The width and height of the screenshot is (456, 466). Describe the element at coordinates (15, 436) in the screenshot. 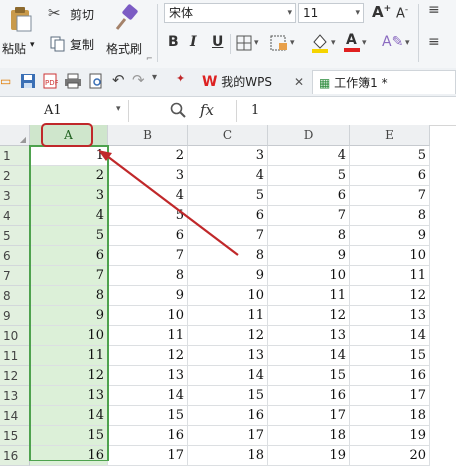

I see `row-header: 15` at that location.